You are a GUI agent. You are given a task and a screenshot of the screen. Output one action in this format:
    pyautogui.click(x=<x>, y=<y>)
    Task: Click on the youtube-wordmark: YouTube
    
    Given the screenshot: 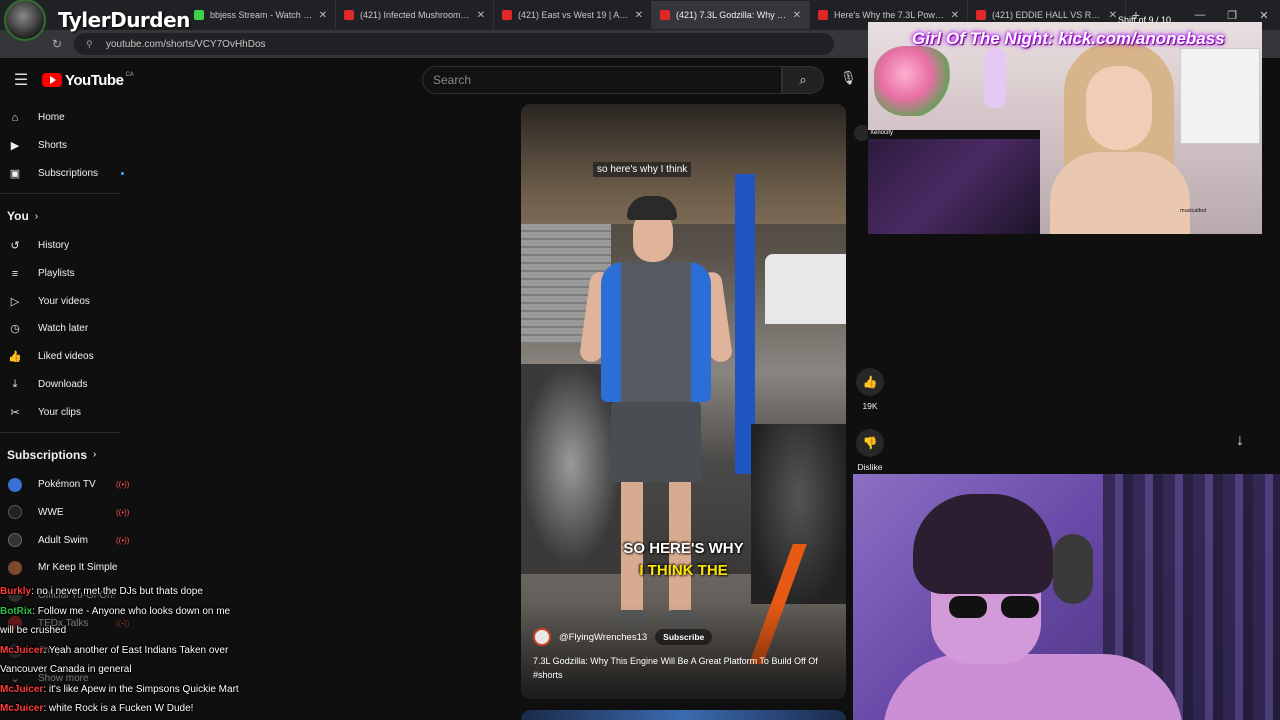 What is the action you would take?
    pyautogui.click(x=94, y=80)
    